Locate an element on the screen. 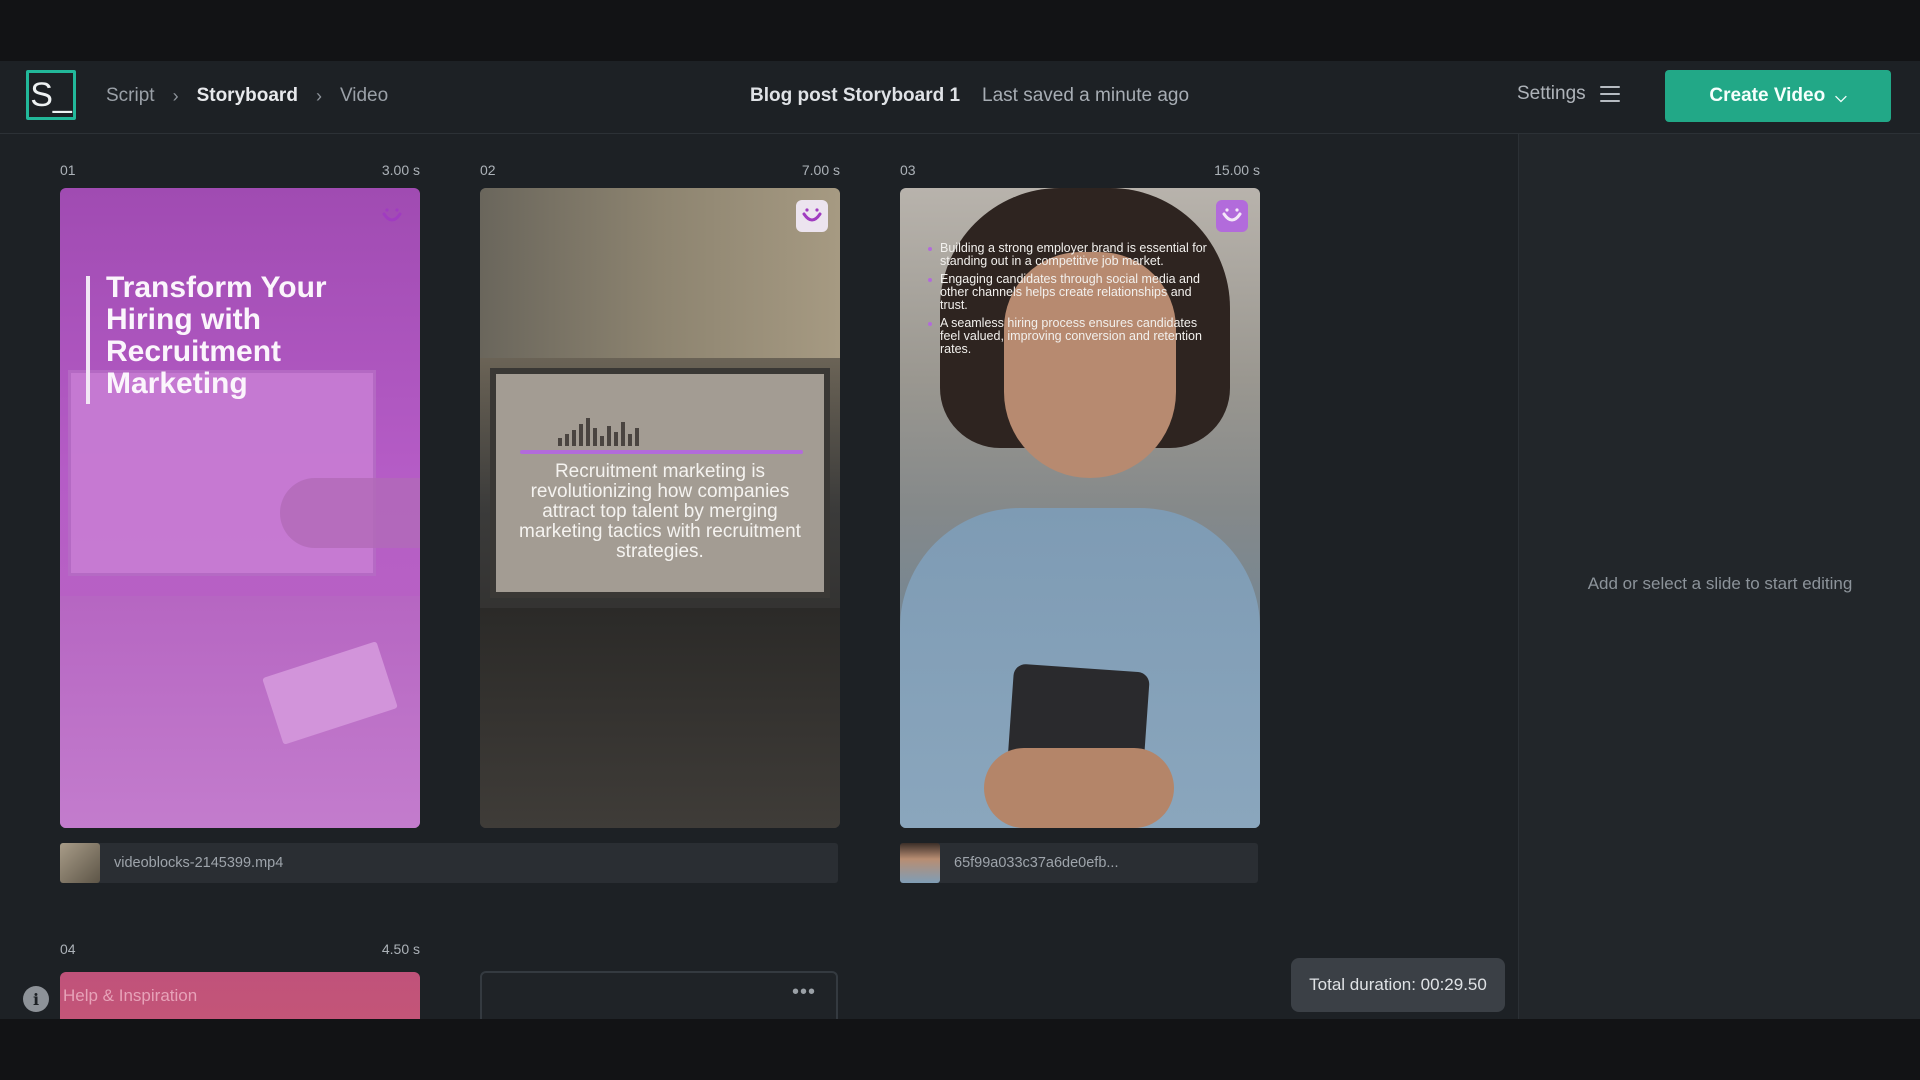 The height and width of the screenshot is (1080, 1920). slide-duration: 4.50 s is located at coordinates (400, 949).